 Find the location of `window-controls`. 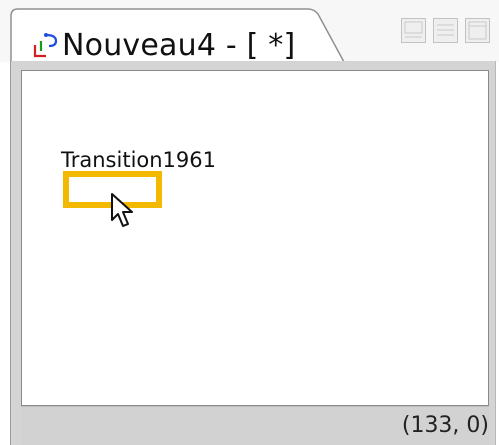

window-controls is located at coordinates (445, 30).